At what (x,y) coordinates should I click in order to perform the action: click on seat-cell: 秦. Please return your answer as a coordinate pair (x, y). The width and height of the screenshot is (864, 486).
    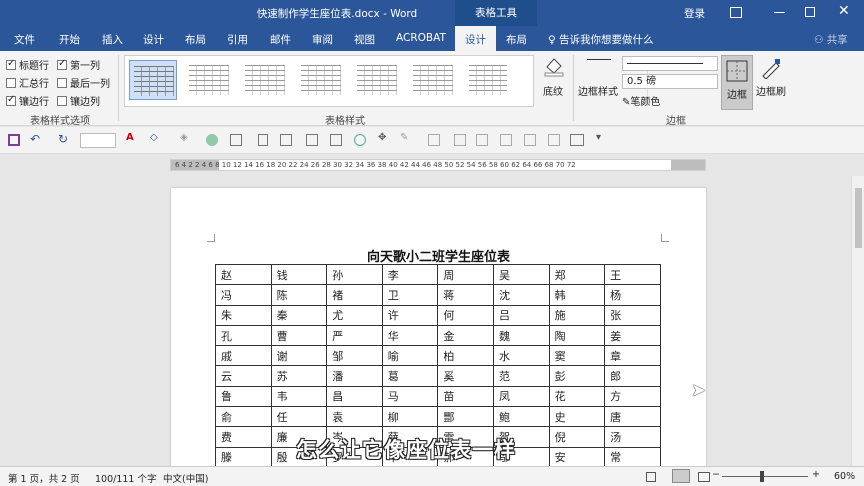
    Looking at the image, I should click on (299, 315).